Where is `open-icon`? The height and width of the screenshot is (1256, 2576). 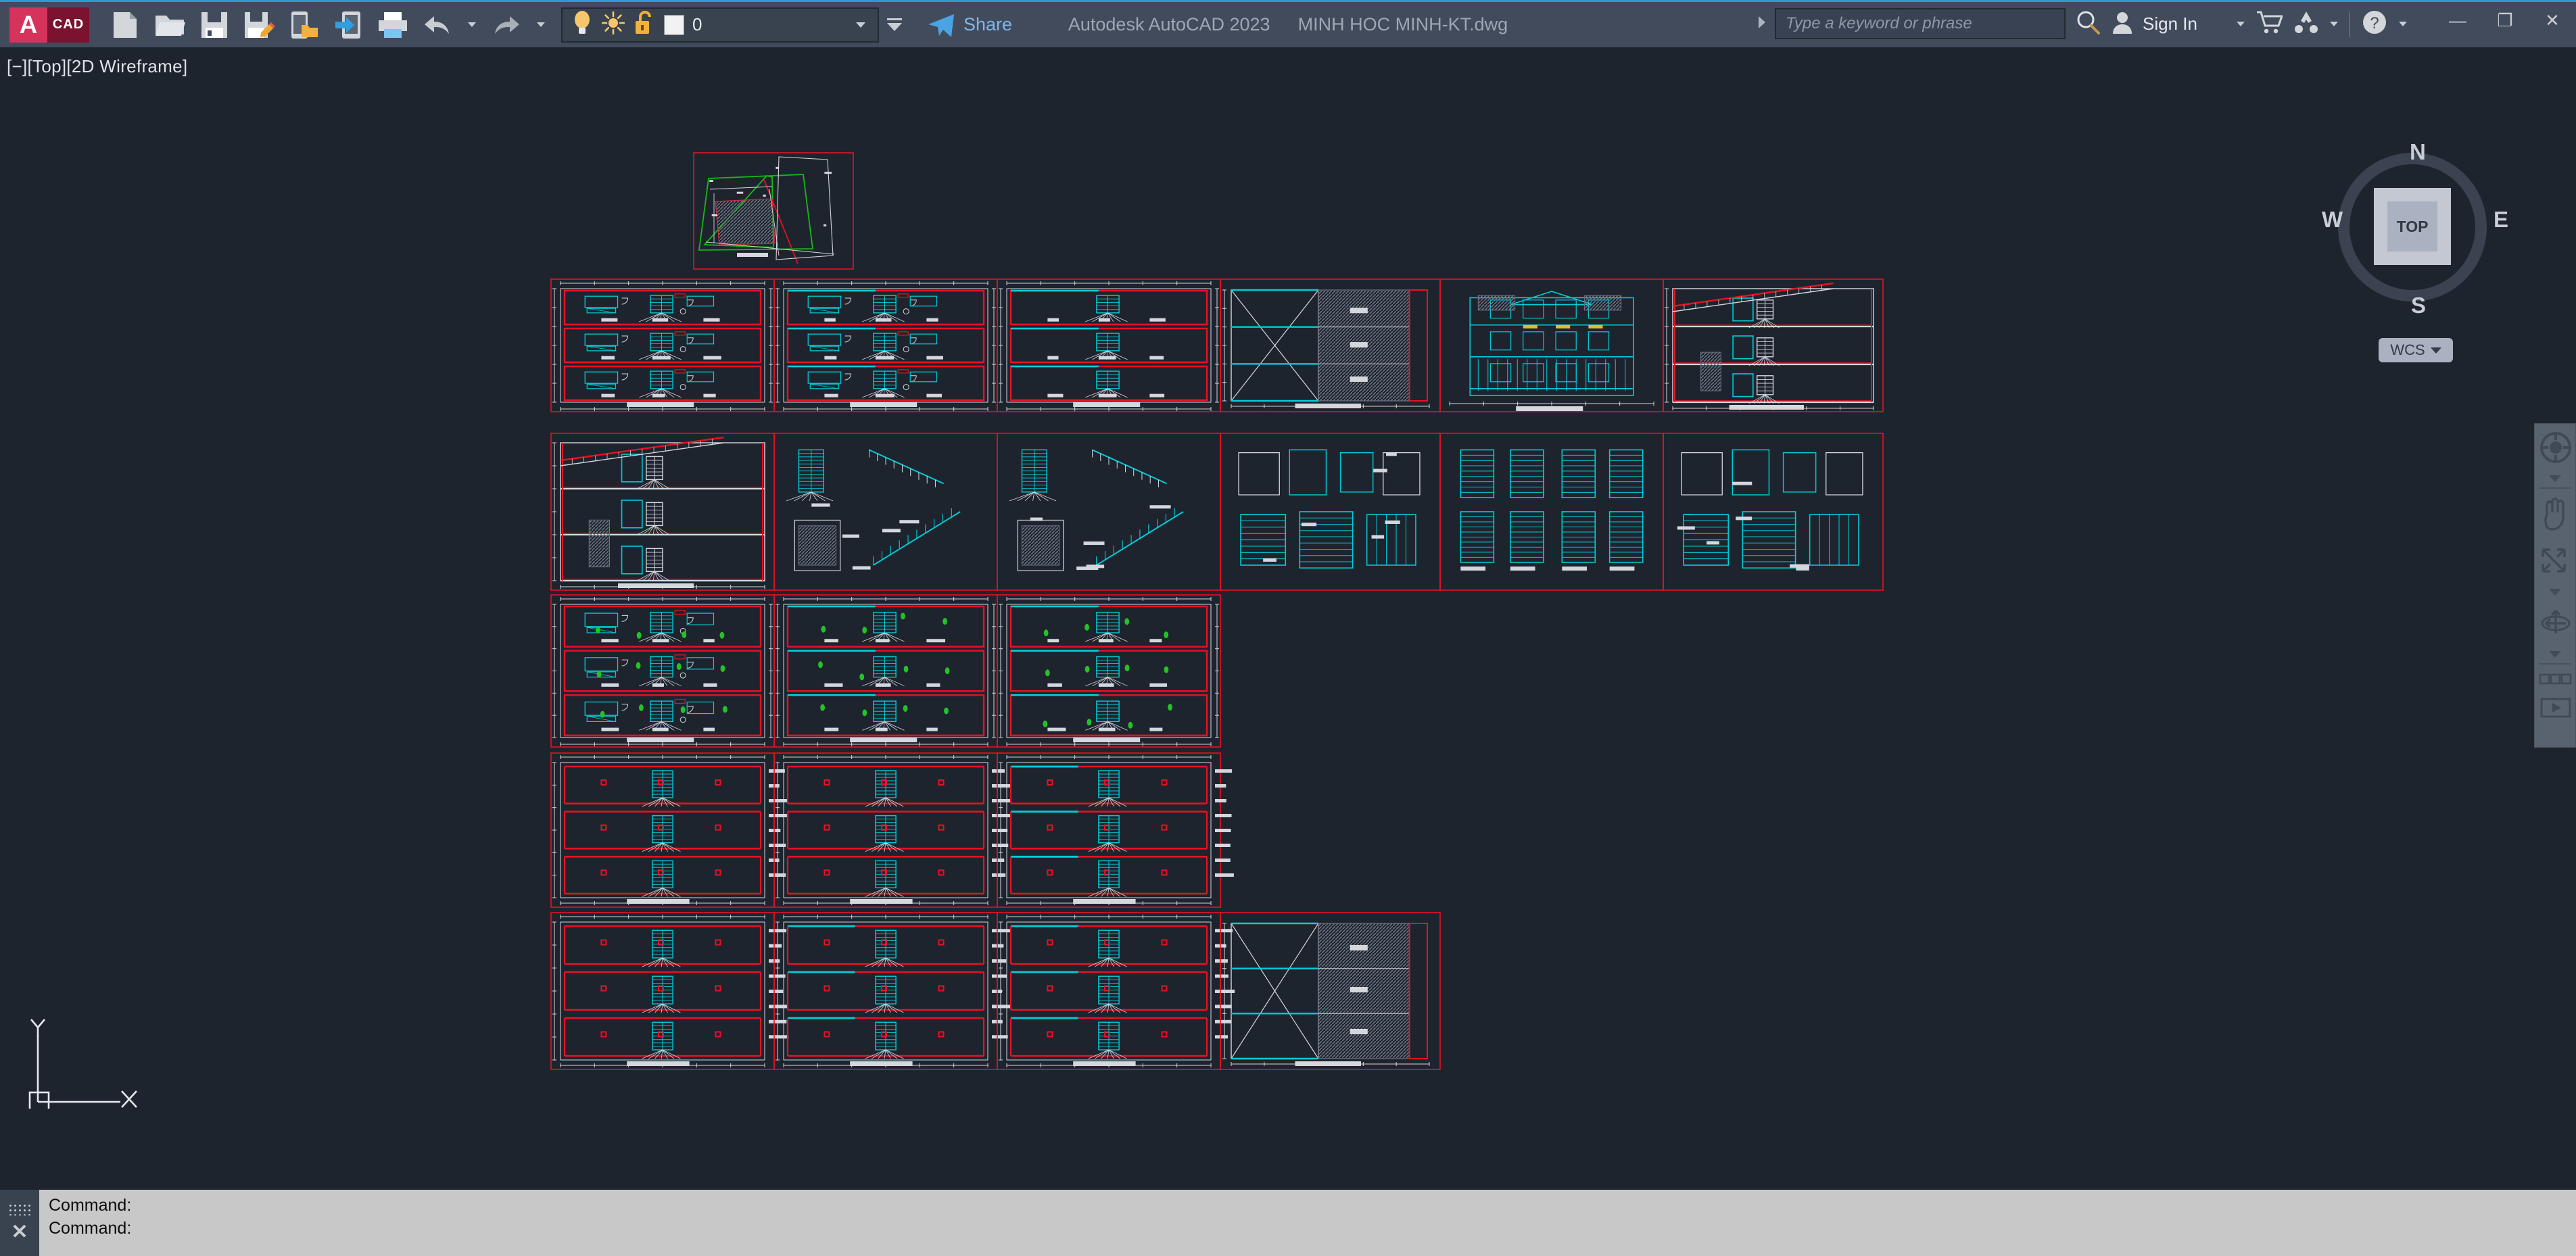
open-icon is located at coordinates (170, 25).